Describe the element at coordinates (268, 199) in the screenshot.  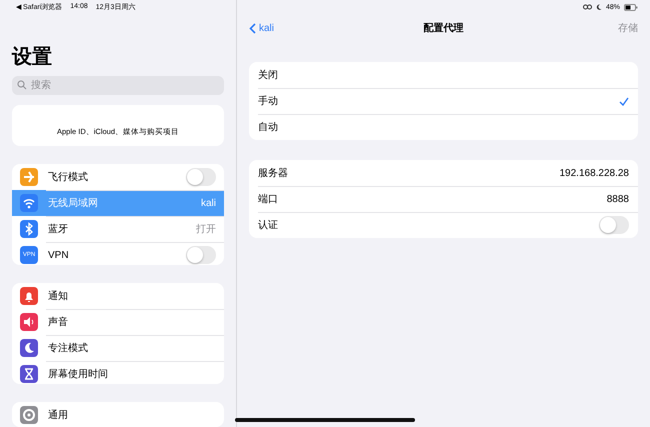
I see `field-label: 端口` at that location.